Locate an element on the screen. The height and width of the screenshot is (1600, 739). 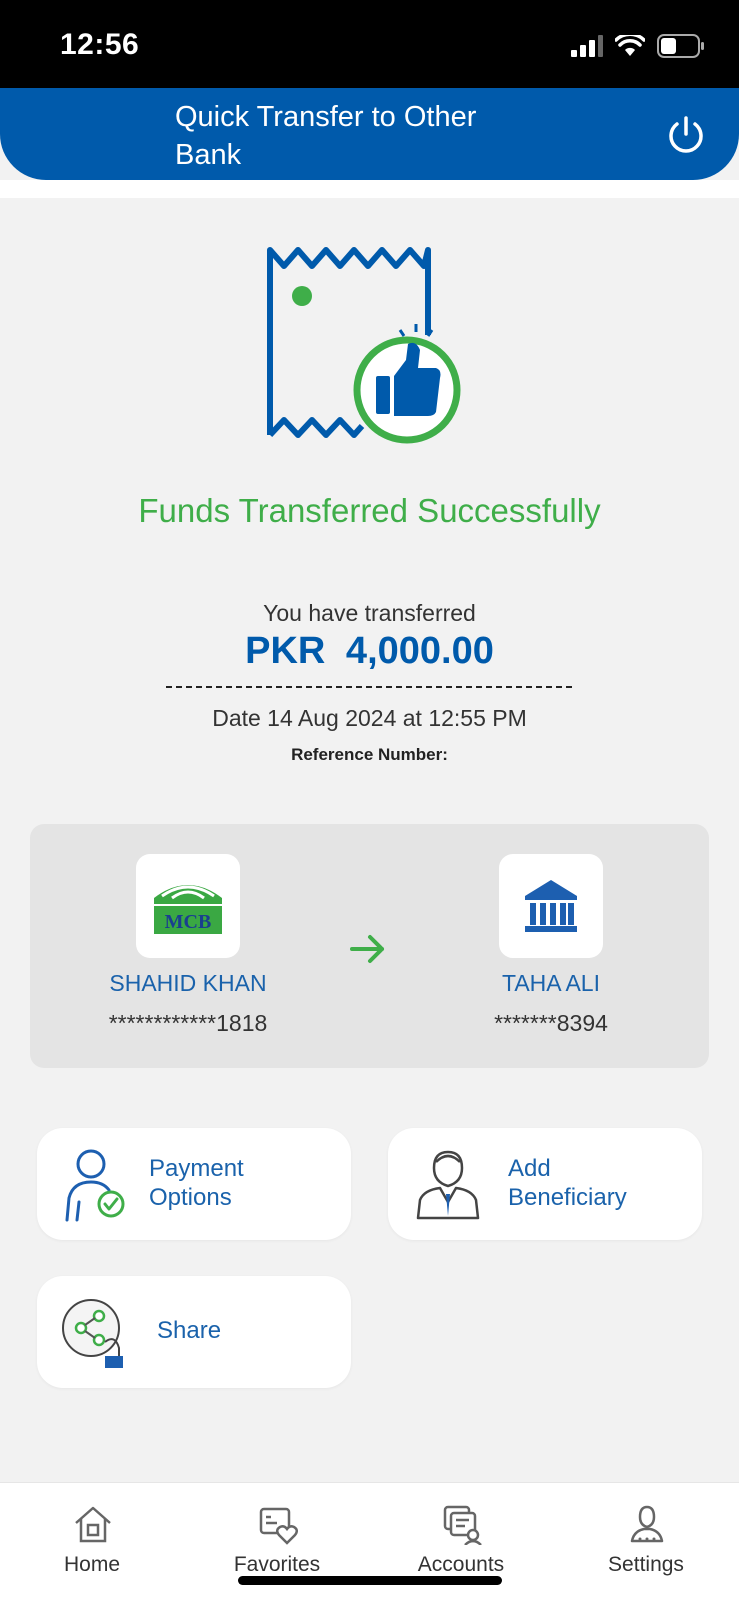
tab-favorites-label: Favorites is located at coordinates (277, 1564).